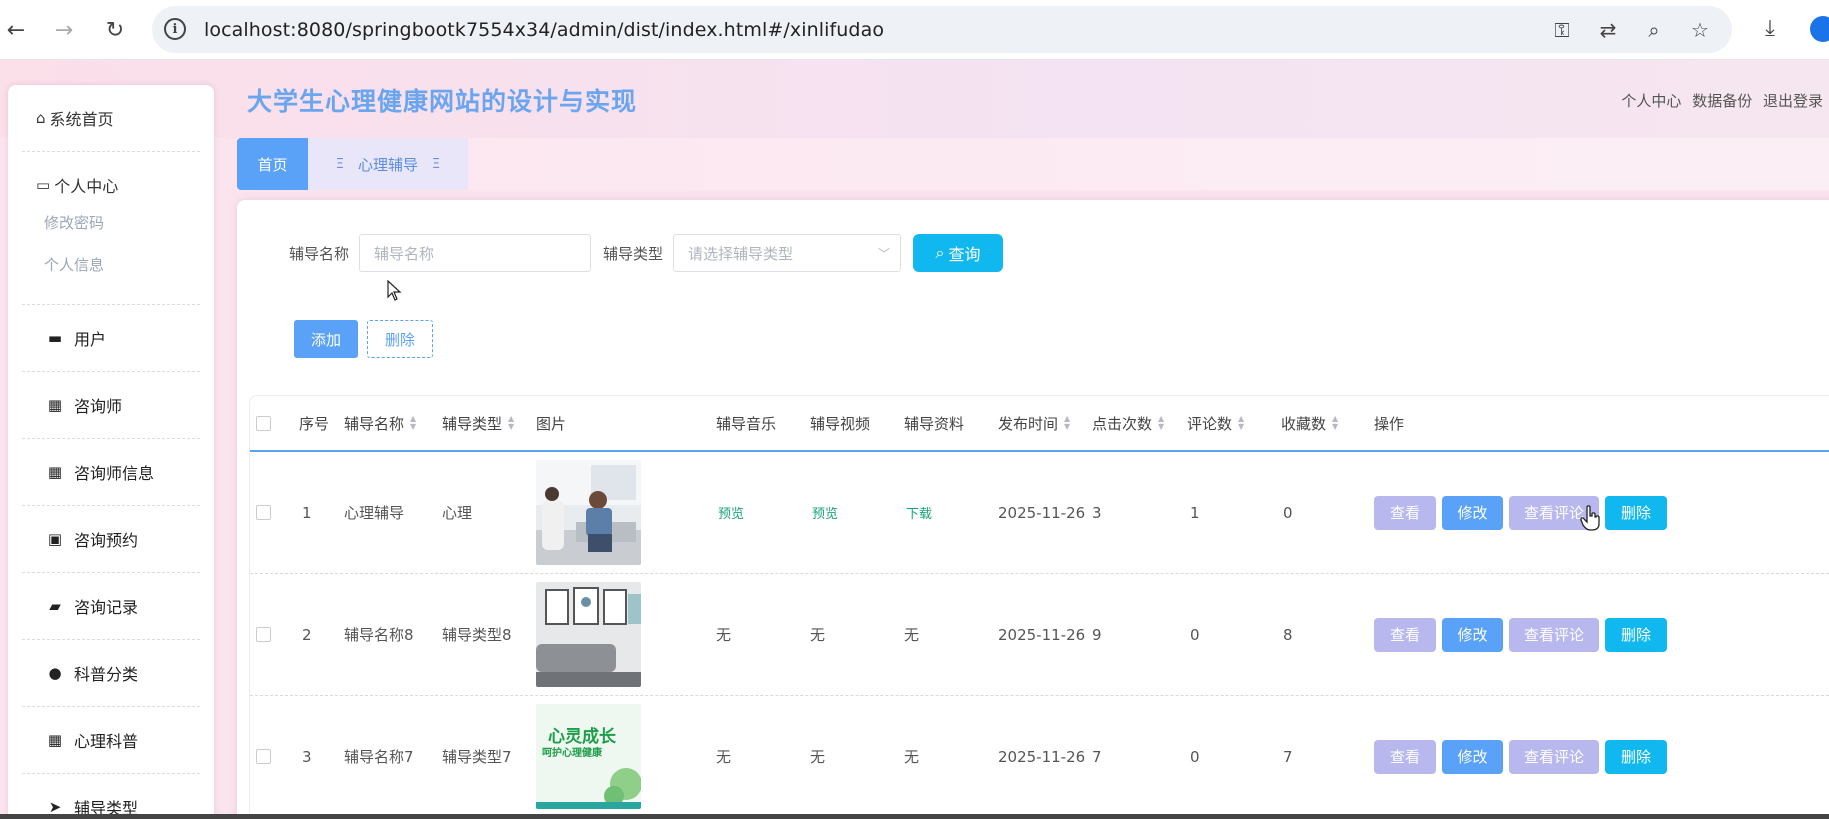 The width and height of the screenshot is (1829, 819). Describe the element at coordinates (1654, 30) in the screenshot. I see `zoom-icon: ⌕` at that location.